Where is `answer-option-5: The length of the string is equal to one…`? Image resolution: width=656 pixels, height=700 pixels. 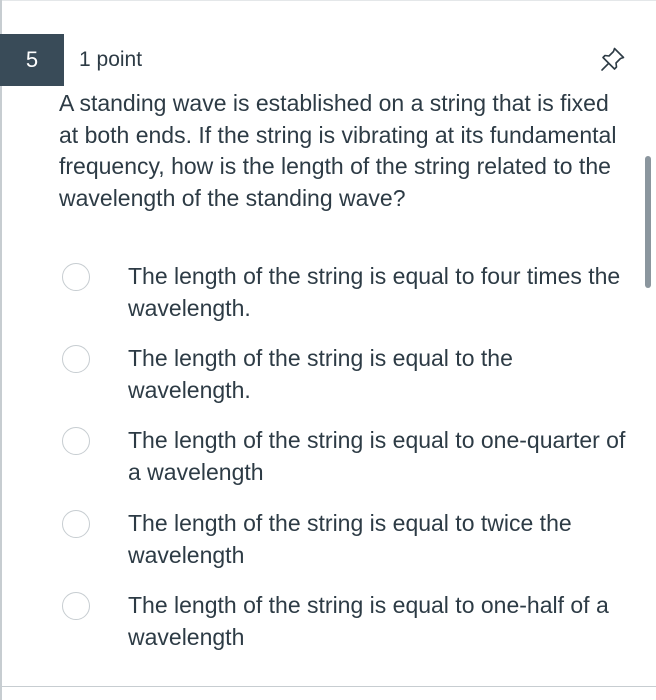
answer-option-5: The length of the string is equal to one… is located at coordinates (350, 624).